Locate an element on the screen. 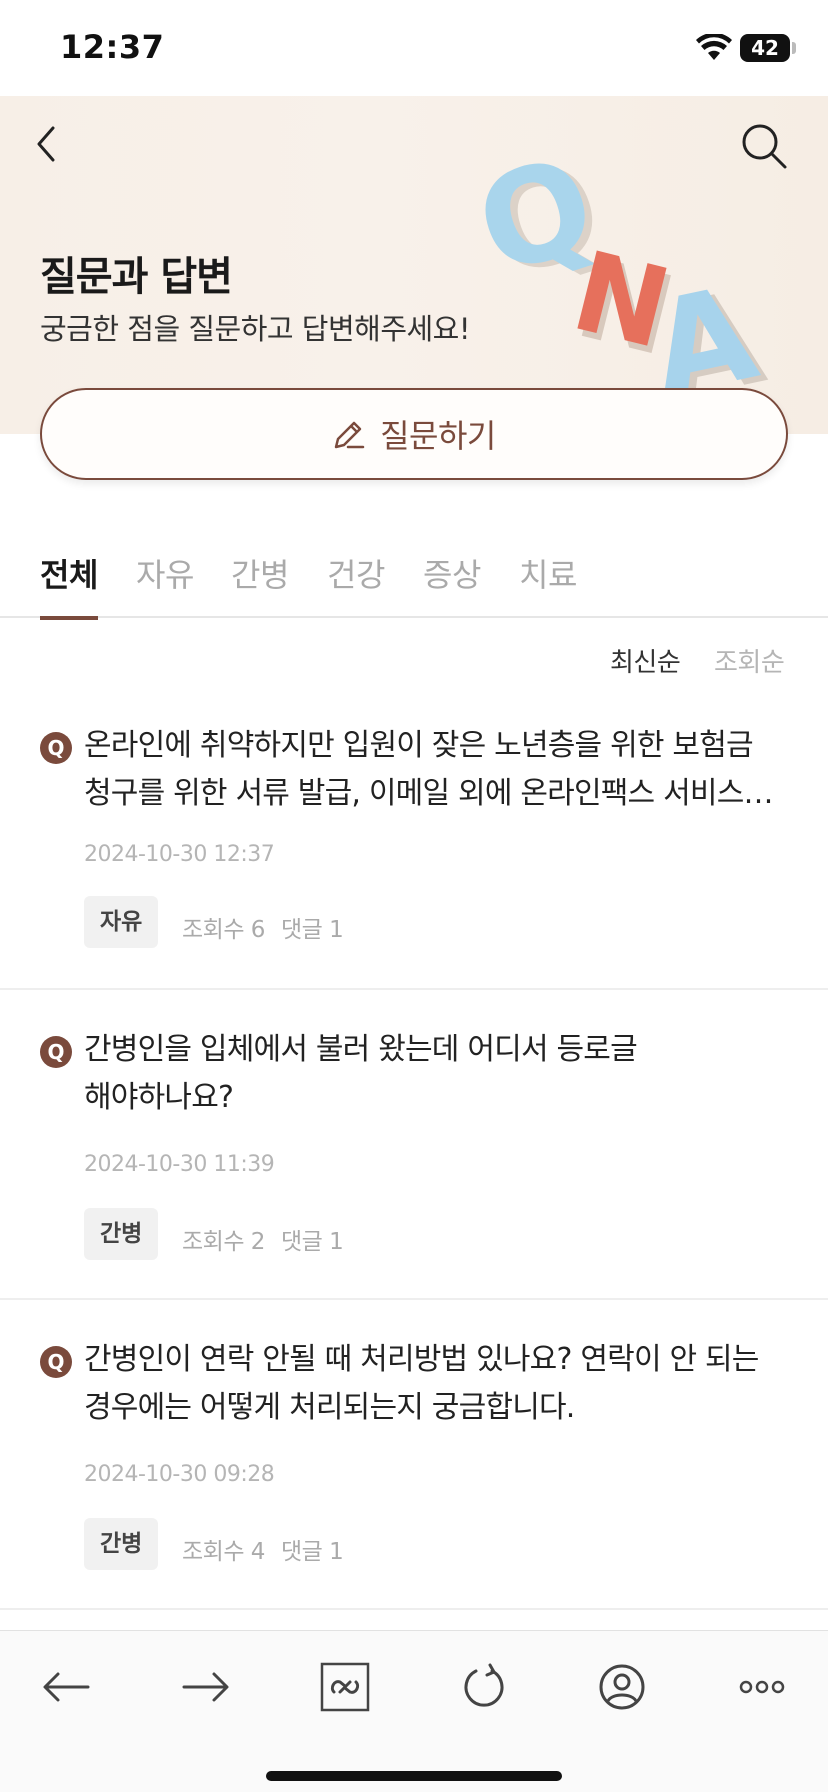 The image size is (828, 1792). battery-icon: 42 is located at coordinates (765, 48).